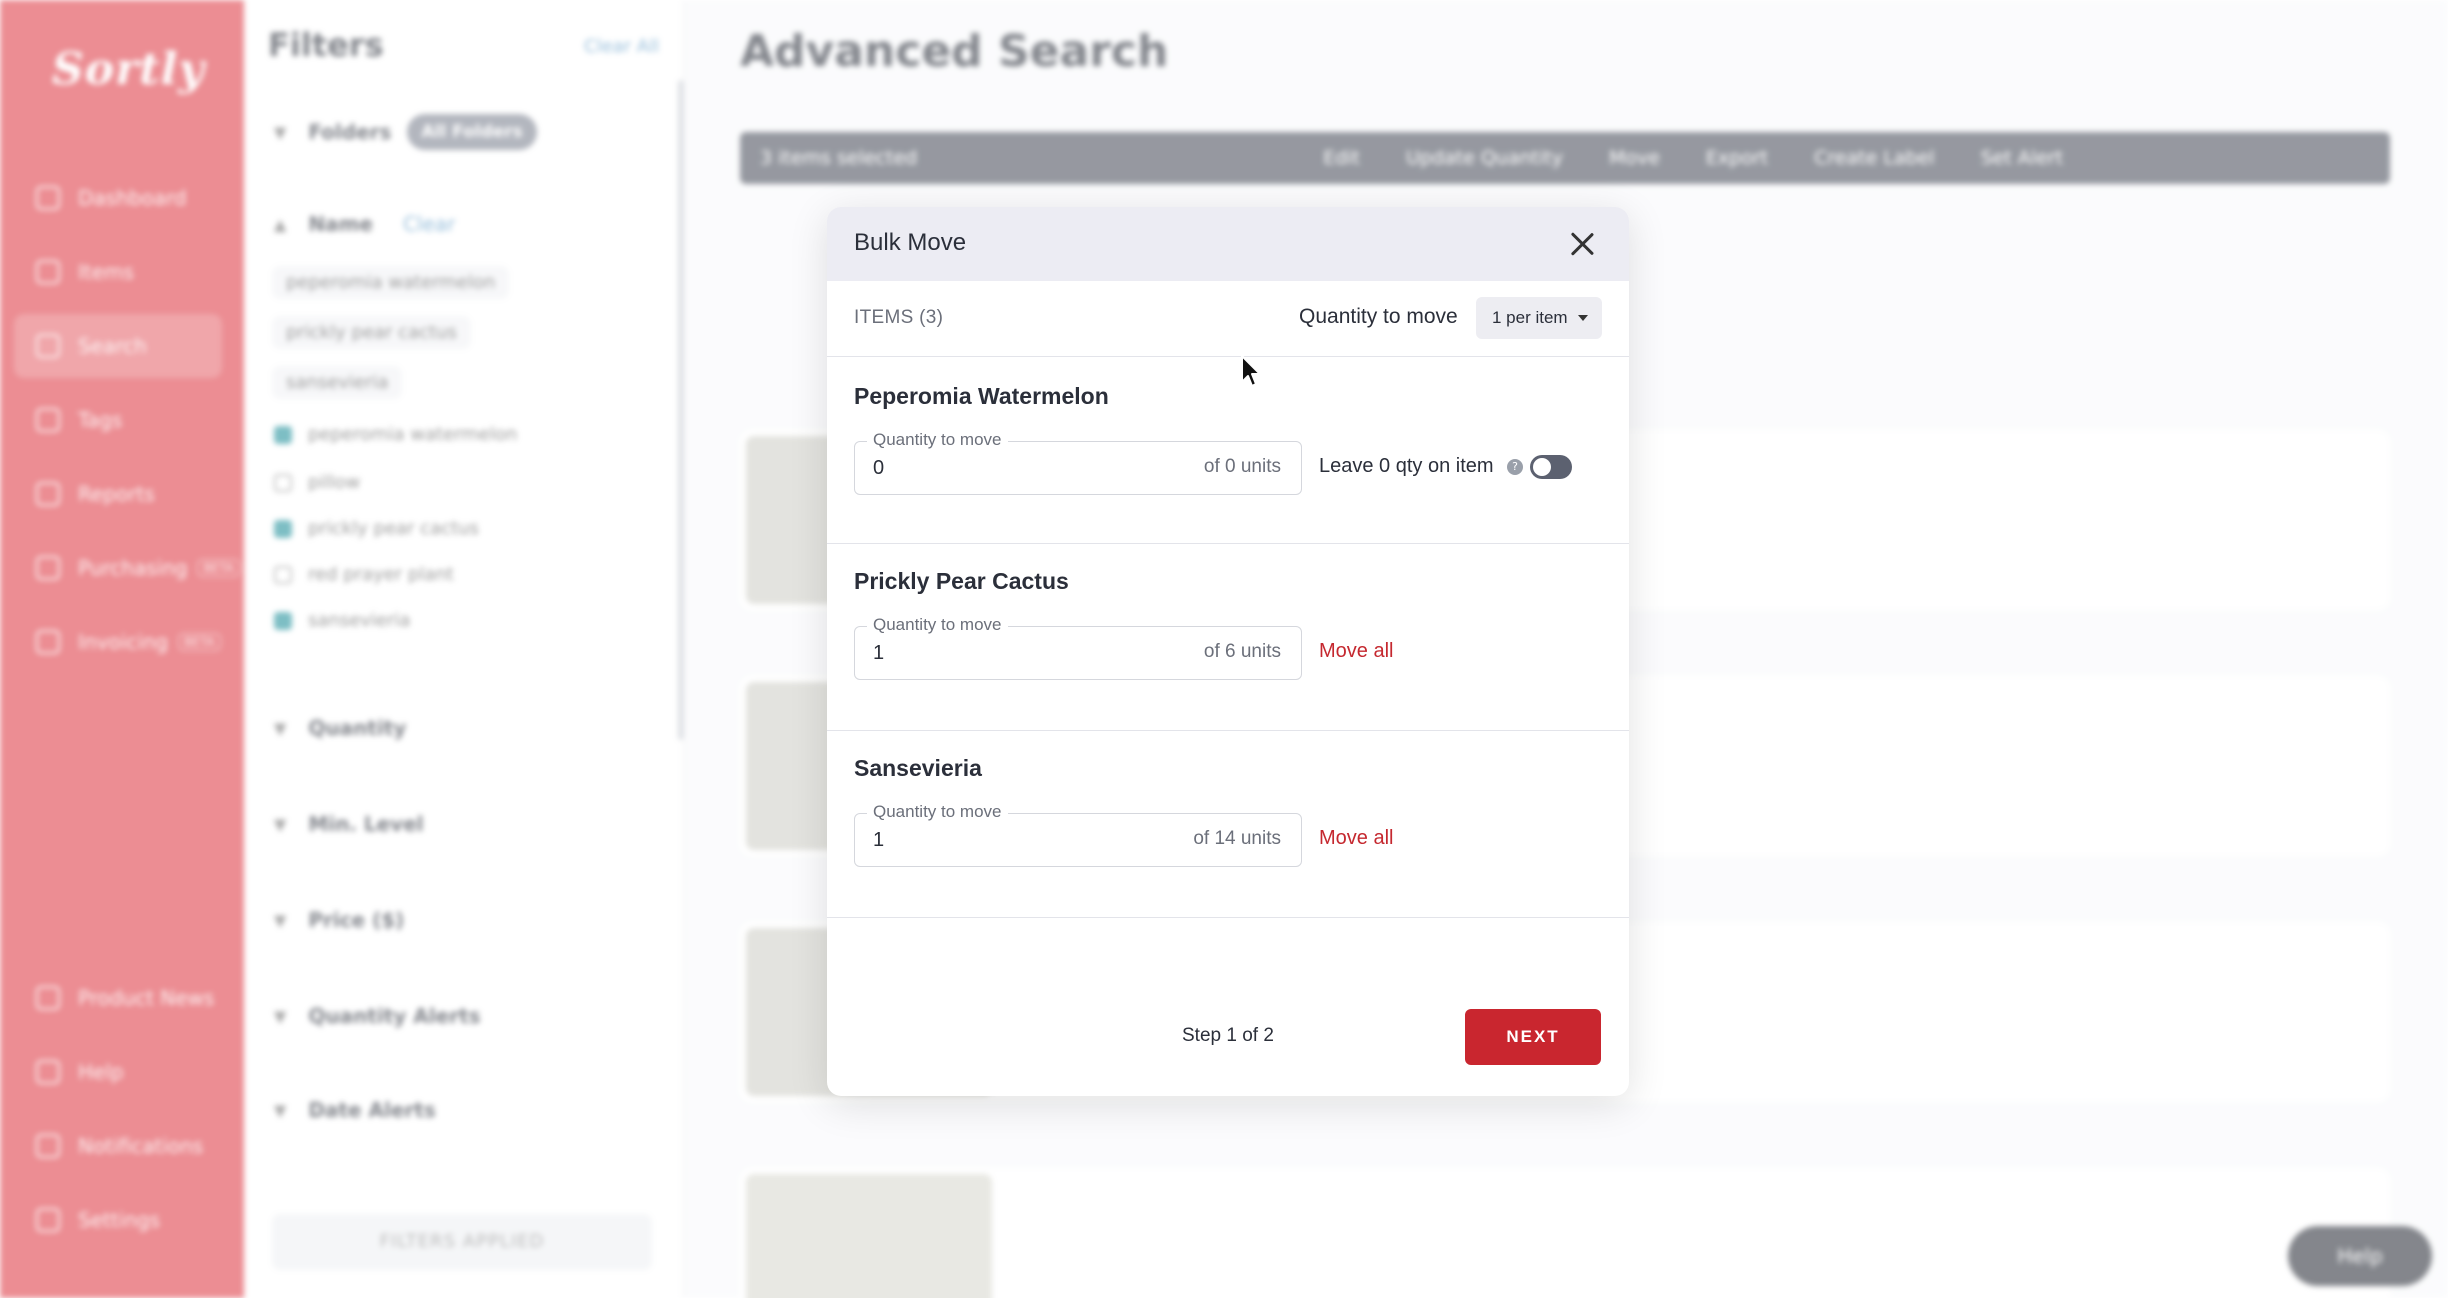  What do you see at coordinates (1539, 318) in the screenshot?
I see `quantity-mode-select: 1 per item` at bounding box center [1539, 318].